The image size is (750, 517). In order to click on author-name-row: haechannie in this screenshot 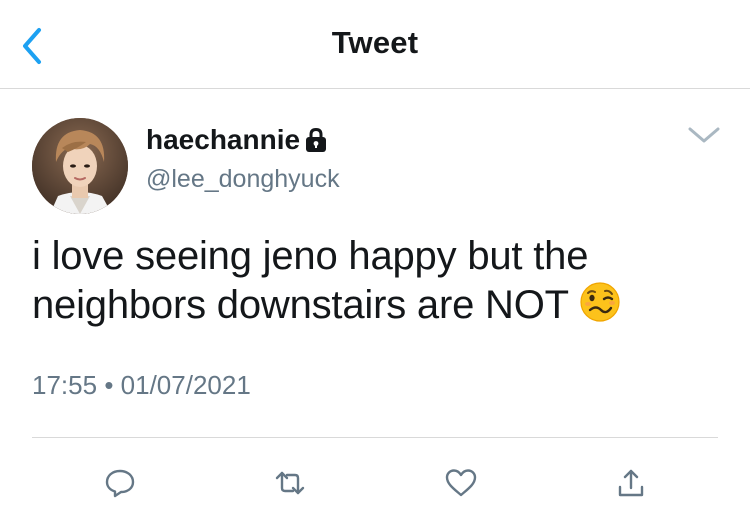, I will do `click(237, 140)`.